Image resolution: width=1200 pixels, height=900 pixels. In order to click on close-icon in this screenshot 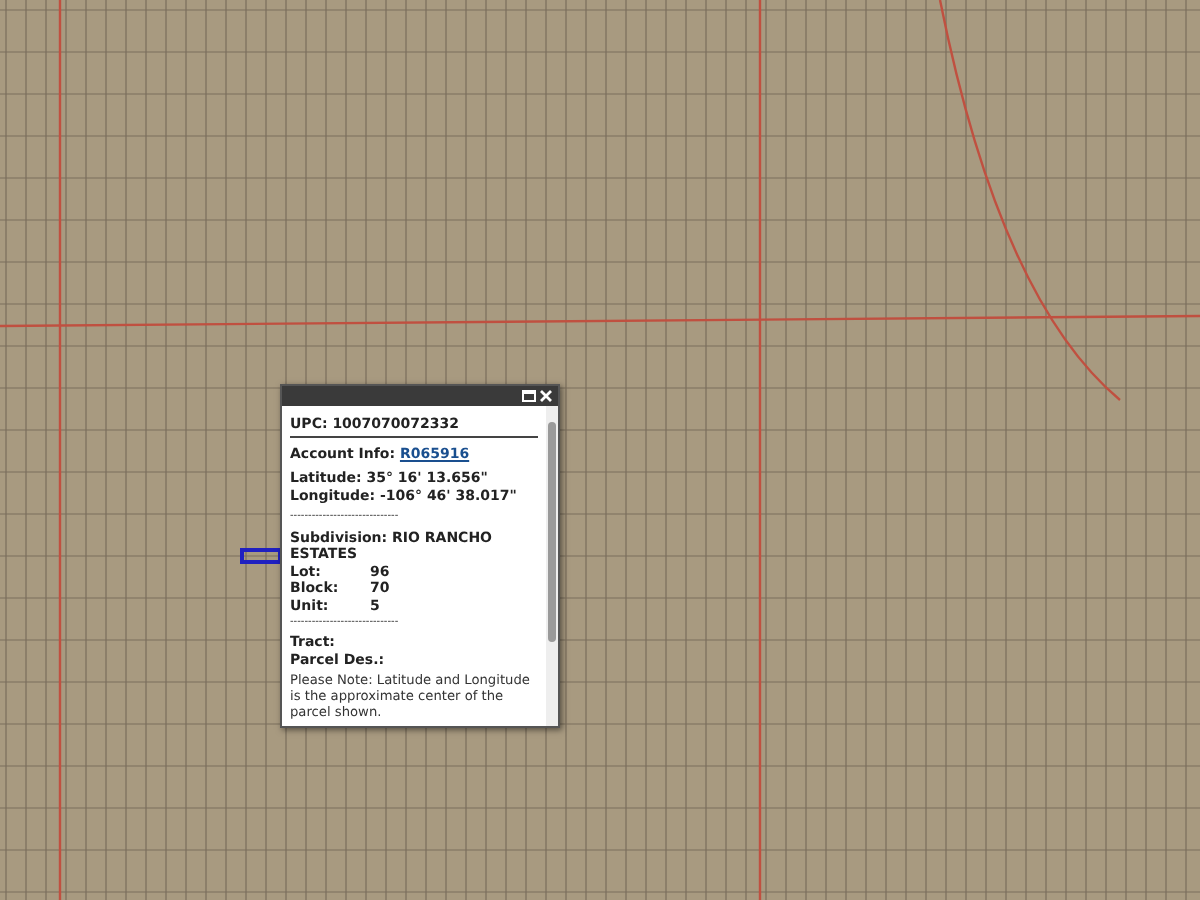, I will do `click(546, 396)`.